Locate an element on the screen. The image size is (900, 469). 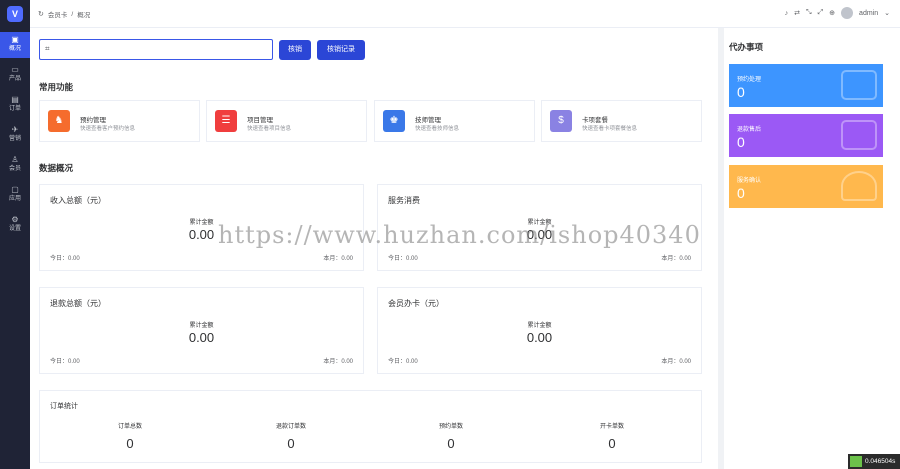
order-stats-title: 订单统计 is located at coordinates (64, 406).